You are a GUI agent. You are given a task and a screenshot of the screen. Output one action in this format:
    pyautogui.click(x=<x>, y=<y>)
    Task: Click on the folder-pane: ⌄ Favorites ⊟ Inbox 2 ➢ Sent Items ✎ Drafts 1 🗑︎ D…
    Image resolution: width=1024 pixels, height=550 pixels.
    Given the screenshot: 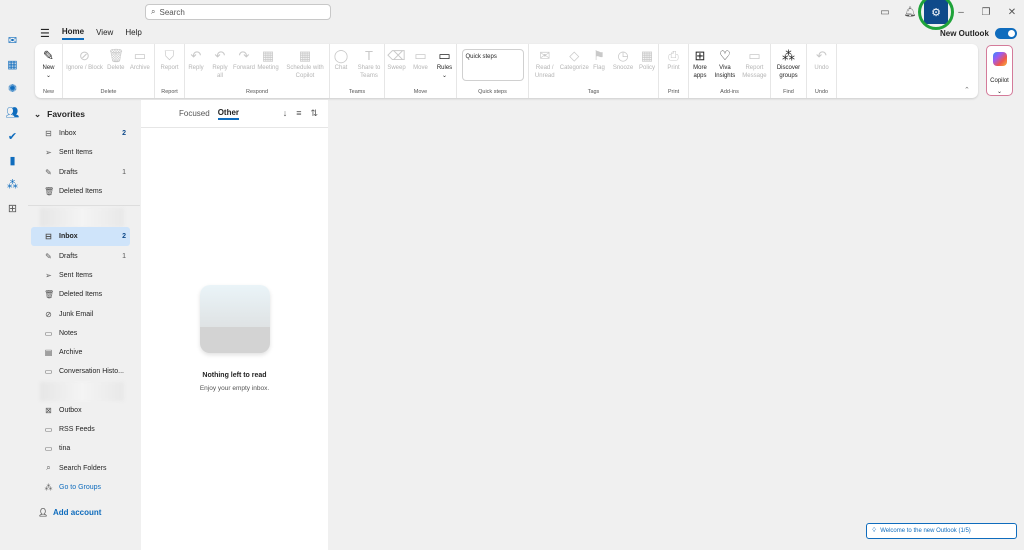 What is the action you would take?
    pyautogui.click(x=84, y=327)
    